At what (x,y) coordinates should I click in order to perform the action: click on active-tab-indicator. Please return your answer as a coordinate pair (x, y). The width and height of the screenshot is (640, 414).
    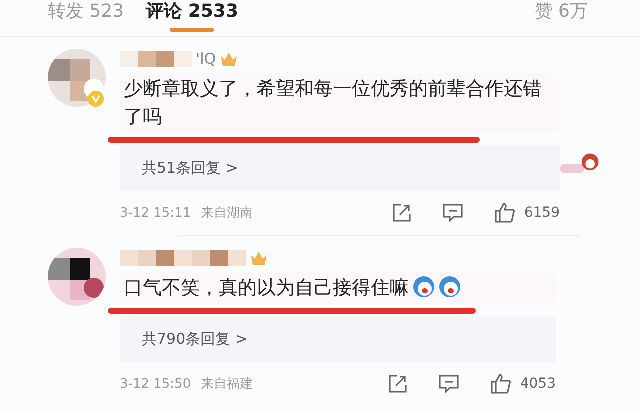
    Looking at the image, I should click on (192, 30).